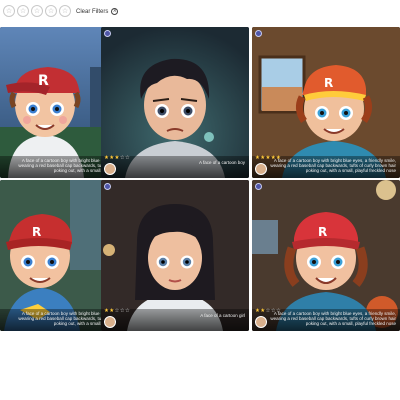 This screenshot has height=400, width=400. I want to click on image-caption: A face of a cartoon boy, so click(221, 162).